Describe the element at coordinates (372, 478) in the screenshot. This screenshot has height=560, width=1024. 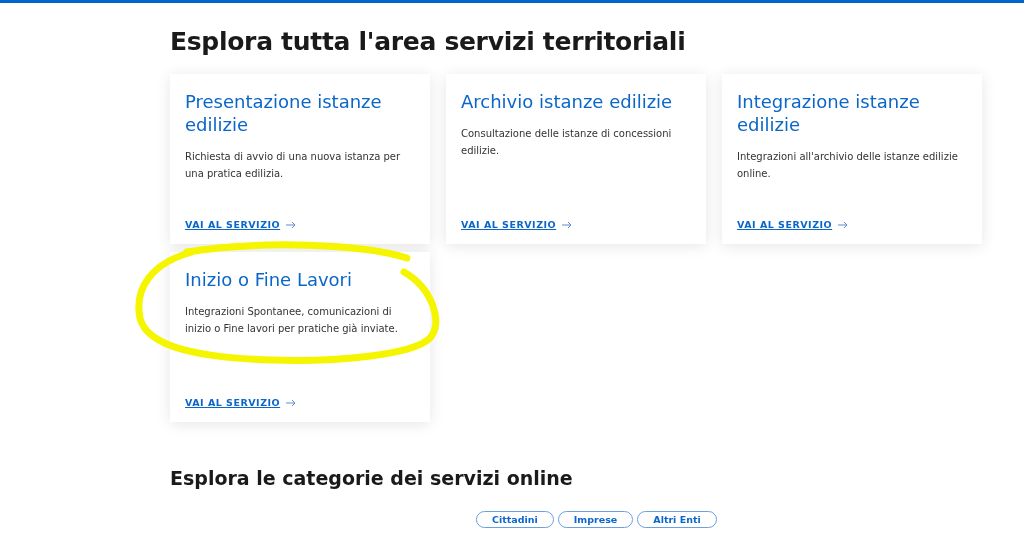
I see `section-heading: Esplora le categorie dei servizi online` at that location.